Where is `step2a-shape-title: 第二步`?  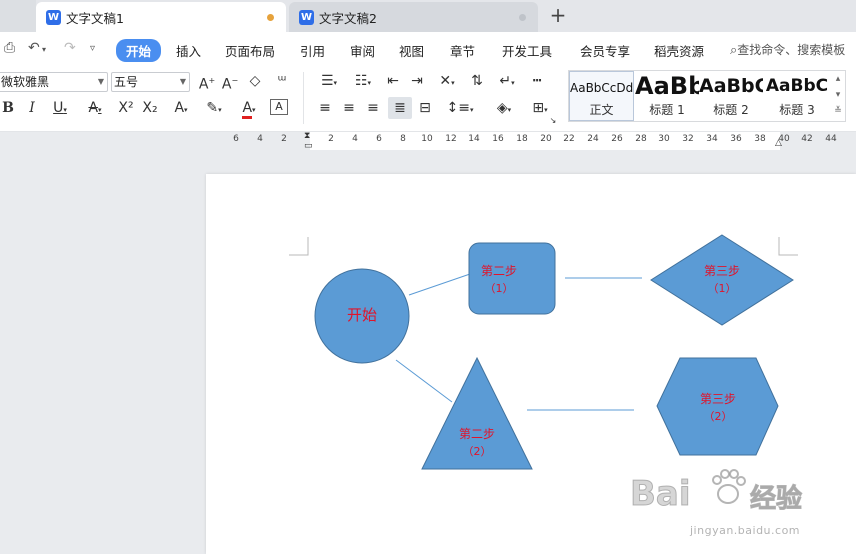
step2a-shape-title: 第二步 is located at coordinates (499, 271).